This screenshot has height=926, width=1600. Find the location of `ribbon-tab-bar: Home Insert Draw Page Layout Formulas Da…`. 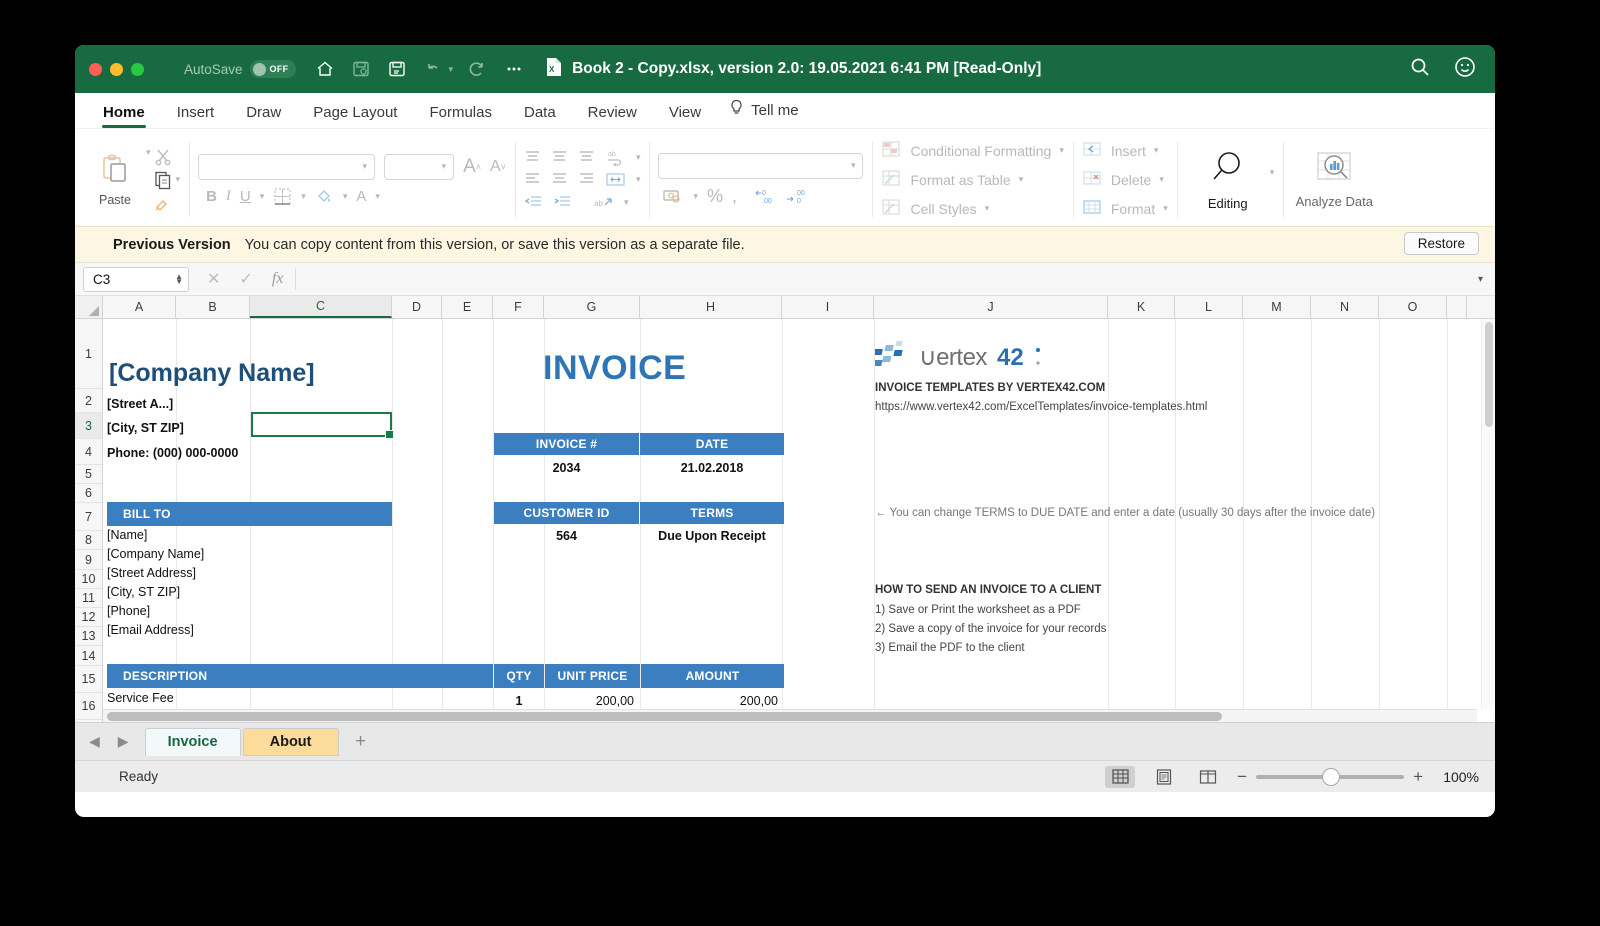

ribbon-tab-bar: Home Insert Draw Page Layout Formulas Da… is located at coordinates (785, 111).